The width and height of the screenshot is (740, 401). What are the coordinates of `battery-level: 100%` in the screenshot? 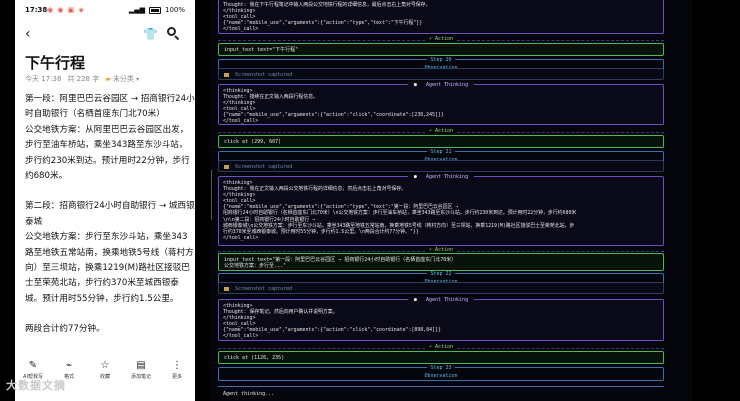 It's located at (174, 10).